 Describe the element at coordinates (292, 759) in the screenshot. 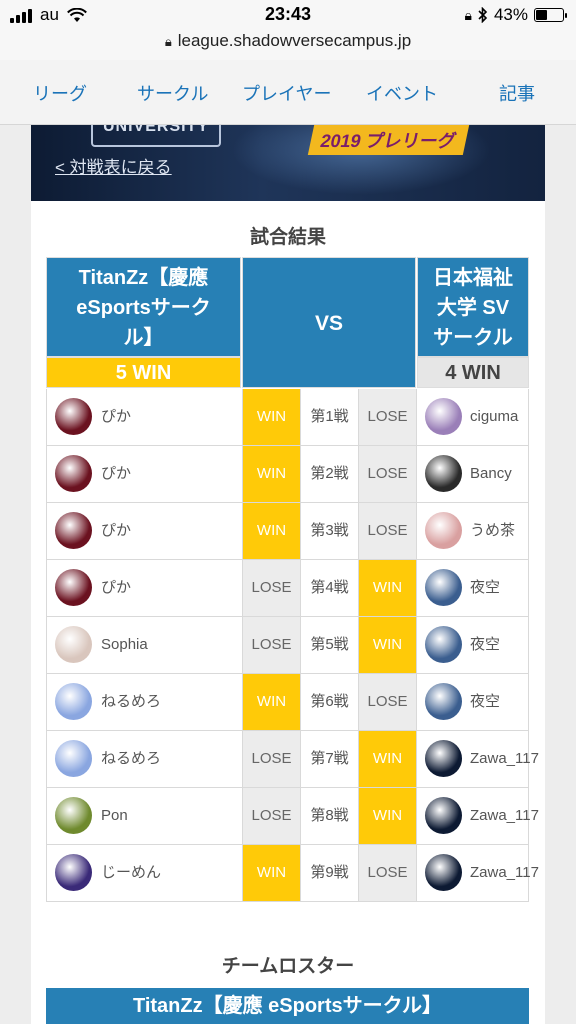

I see `match-row: ねるめろ LOSE 第7戦 WIN Zawa_117` at that location.